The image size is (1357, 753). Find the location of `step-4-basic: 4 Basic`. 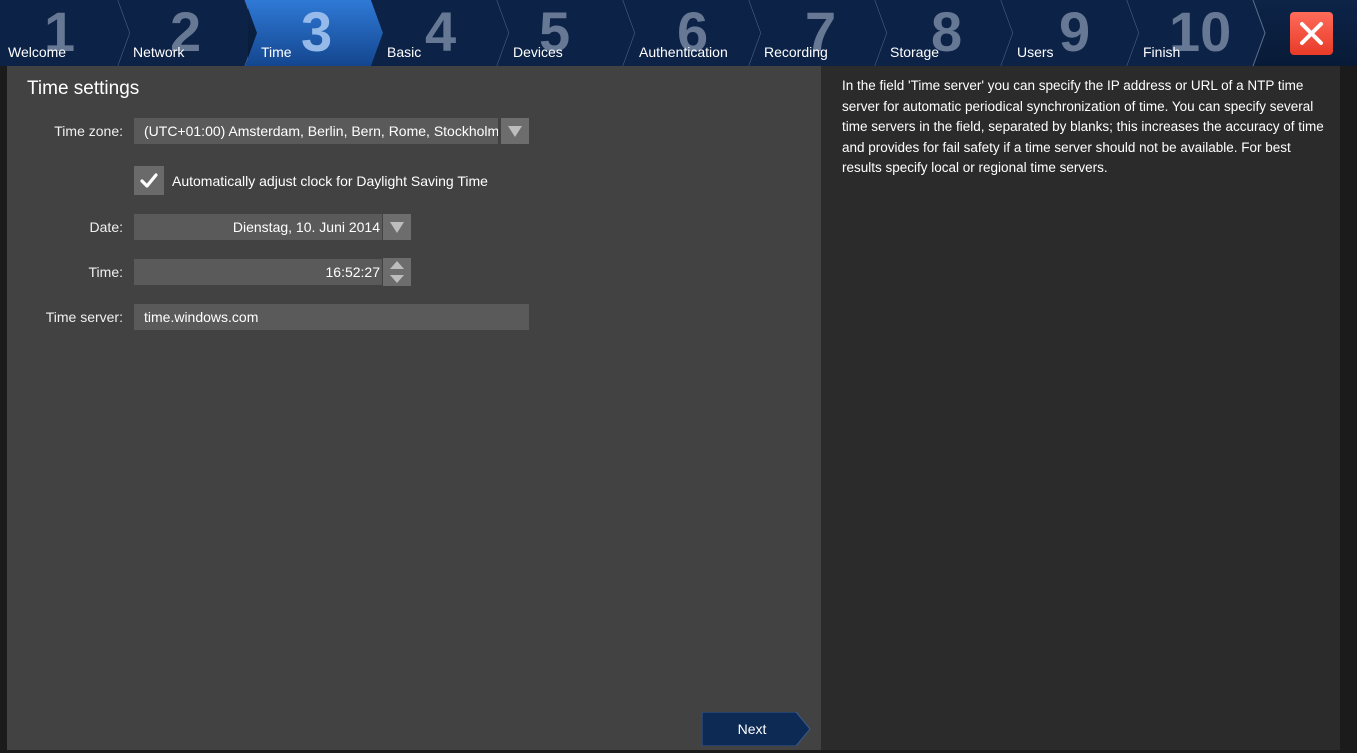

step-4-basic: 4 Basic is located at coordinates (441, 33).